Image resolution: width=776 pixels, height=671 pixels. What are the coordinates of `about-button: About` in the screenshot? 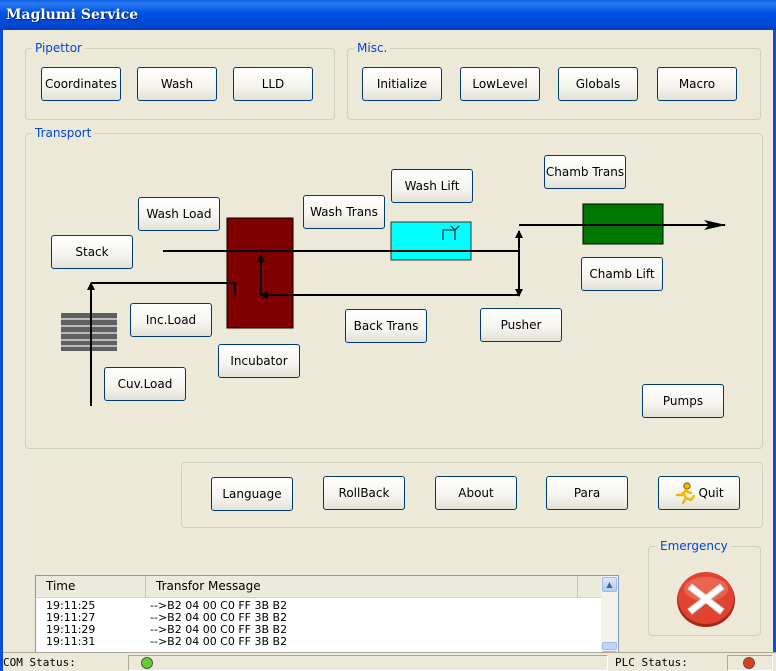 It's located at (476, 493).